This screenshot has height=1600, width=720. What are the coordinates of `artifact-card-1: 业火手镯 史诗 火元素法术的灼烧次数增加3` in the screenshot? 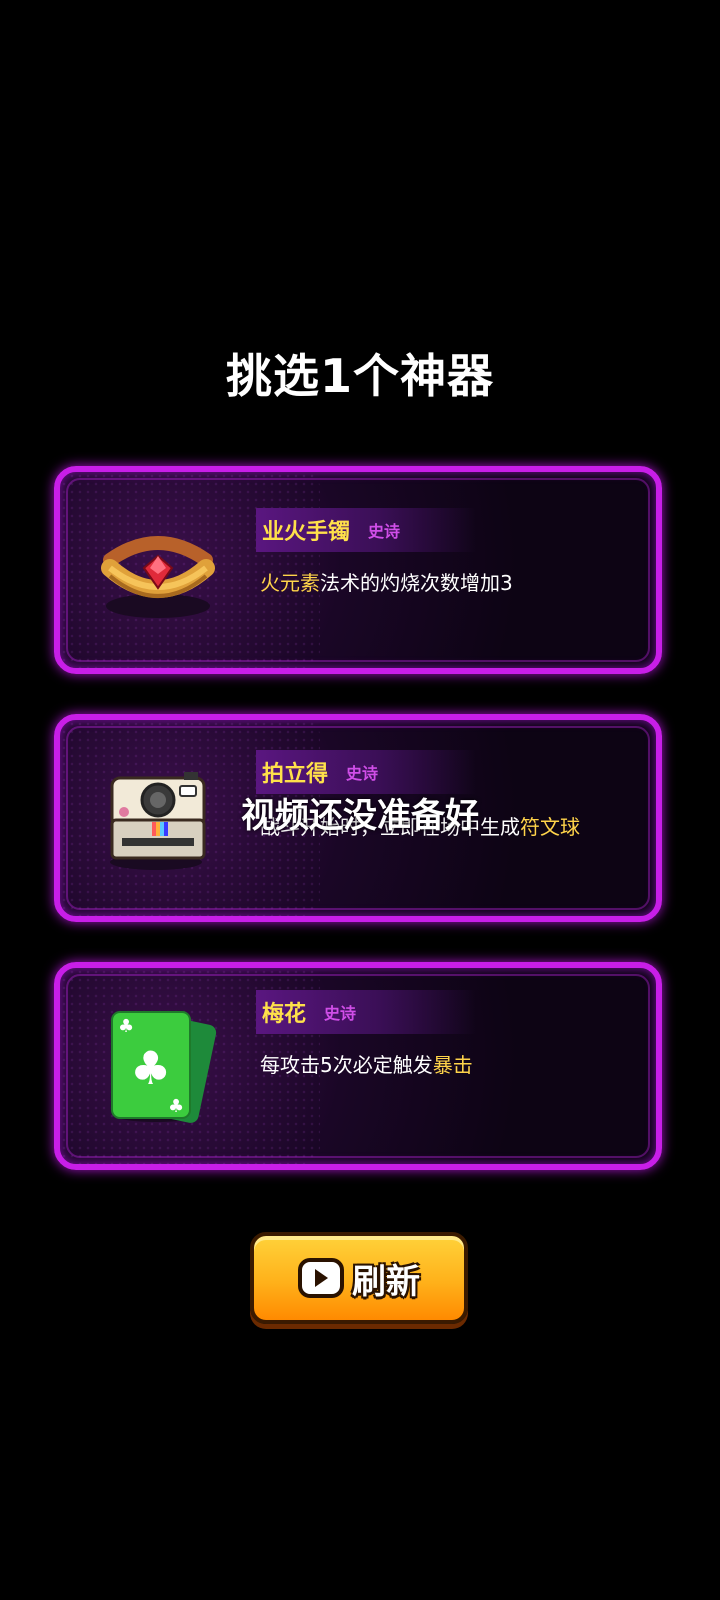 It's located at (358, 570).